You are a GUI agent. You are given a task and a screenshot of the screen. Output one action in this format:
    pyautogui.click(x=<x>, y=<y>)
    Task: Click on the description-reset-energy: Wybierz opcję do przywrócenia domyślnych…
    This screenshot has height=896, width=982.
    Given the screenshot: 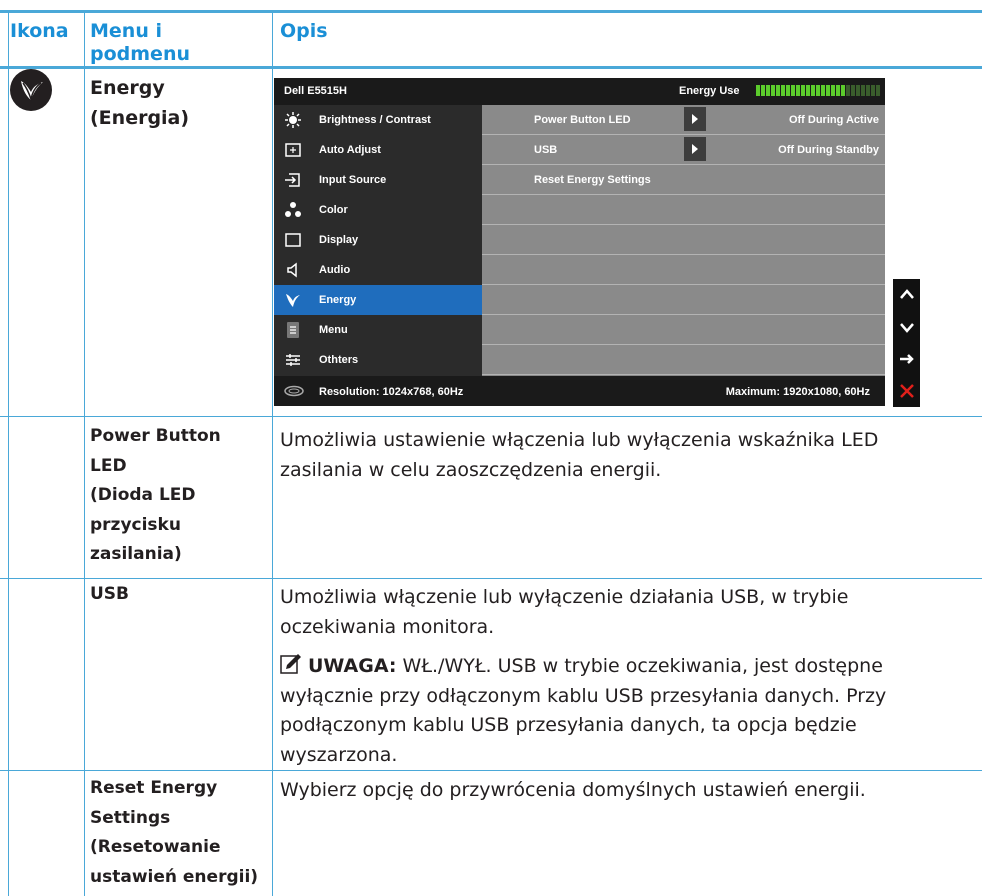 What is the action you would take?
    pyautogui.click(x=630, y=791)
    